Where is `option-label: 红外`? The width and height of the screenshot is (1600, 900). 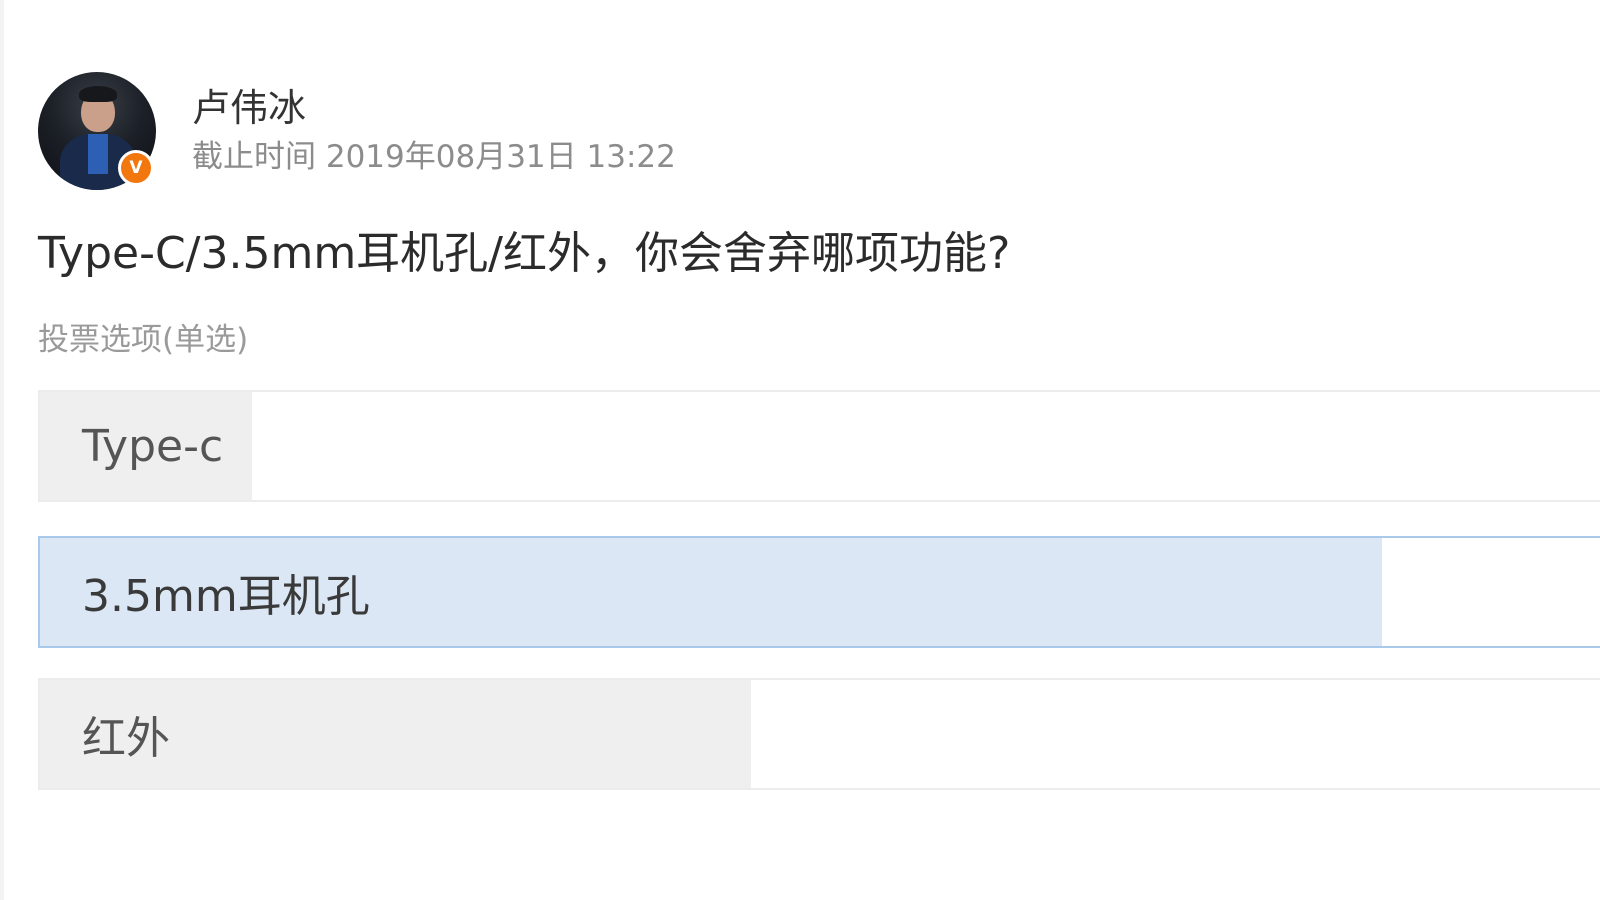
option-label: 红外 is located at coordinates (126, 738).